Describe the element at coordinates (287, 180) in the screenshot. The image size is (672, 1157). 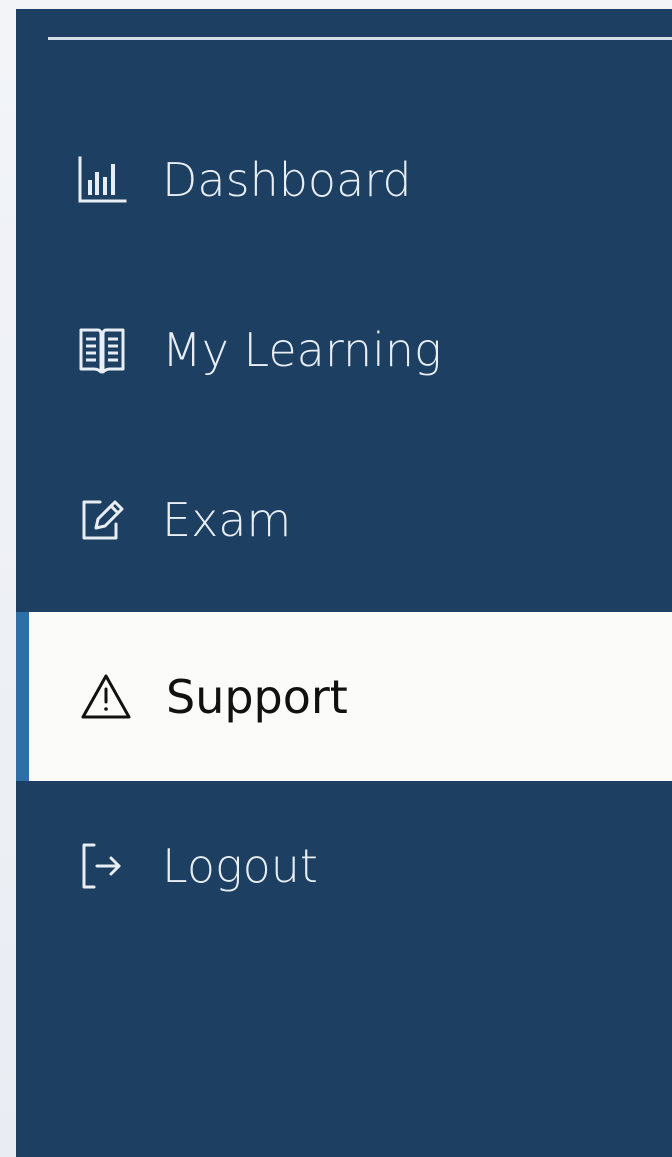
I see `sidebar-item-label: Dashboard` at that location.